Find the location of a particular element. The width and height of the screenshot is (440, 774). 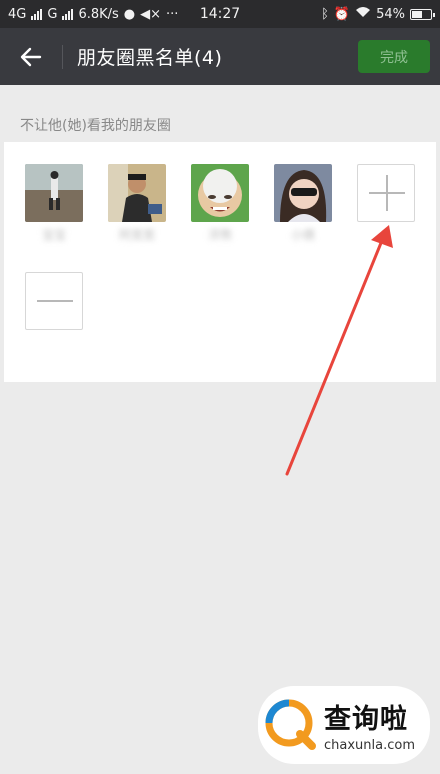

battery-percent: 54% is located at coordinates (390, 14).